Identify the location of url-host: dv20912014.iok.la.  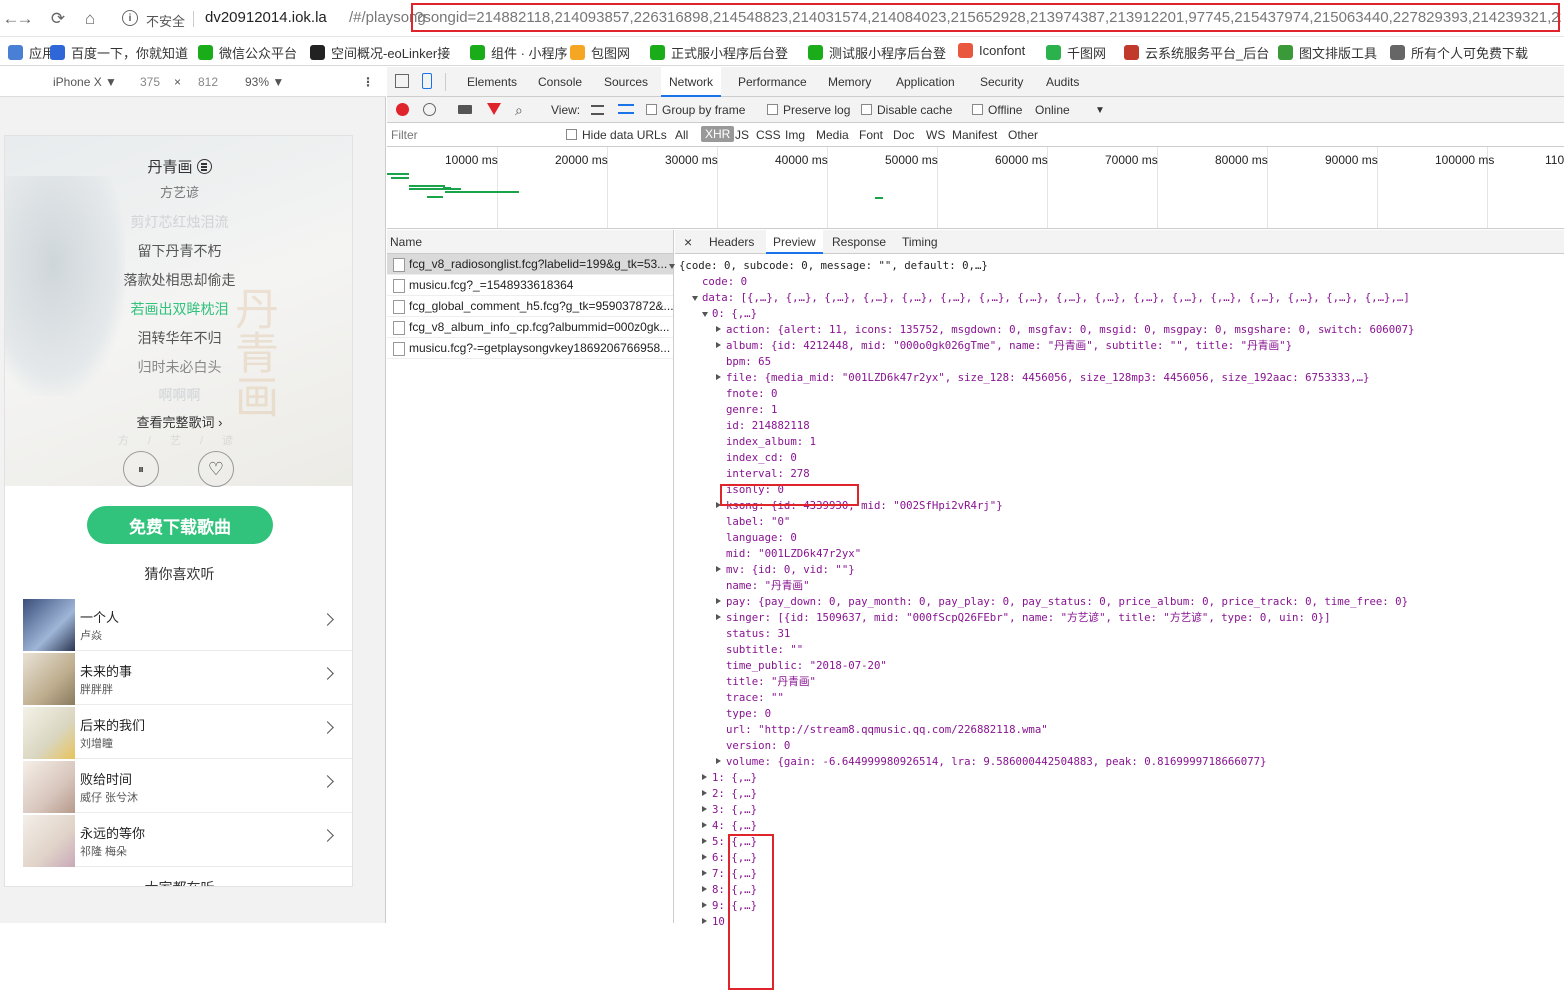
(266, 17).